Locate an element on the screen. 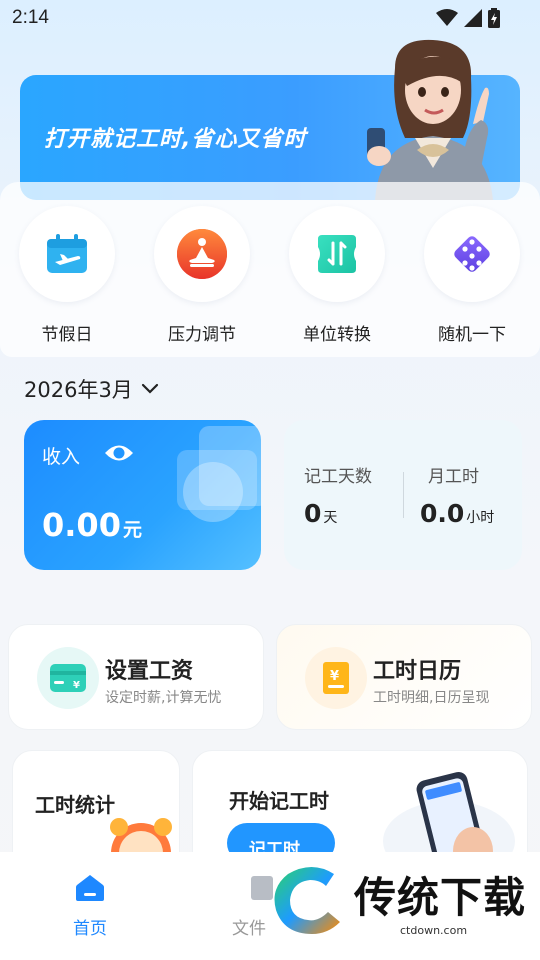 The image size is (540, 960). battery-icon is located at coordinates (494, 18).